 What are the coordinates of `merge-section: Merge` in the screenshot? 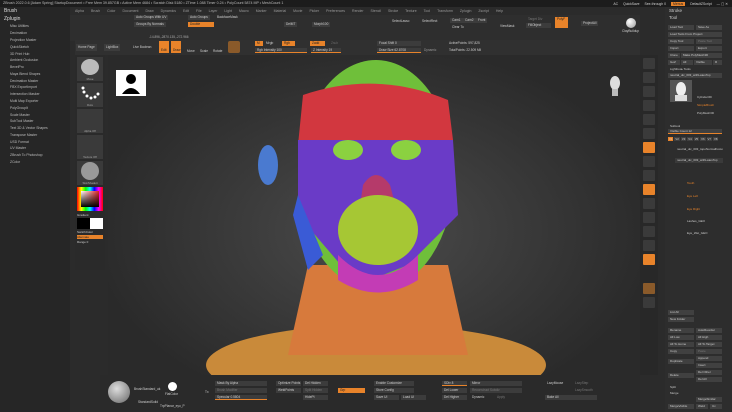 It's located at (674, 393).